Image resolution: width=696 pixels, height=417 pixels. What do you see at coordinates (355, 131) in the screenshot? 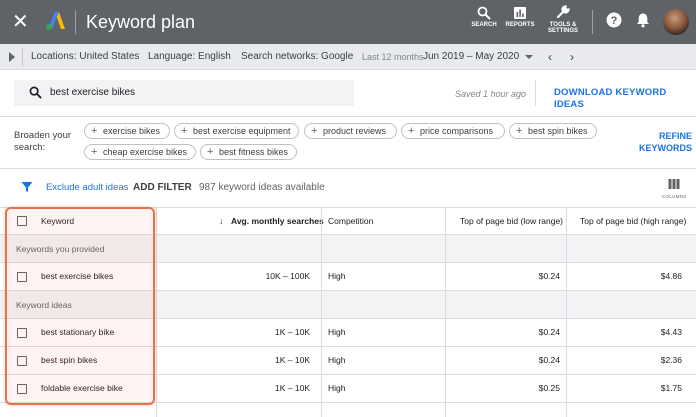
I see `chip-label: product reviews` at bounding box center [355, 131].